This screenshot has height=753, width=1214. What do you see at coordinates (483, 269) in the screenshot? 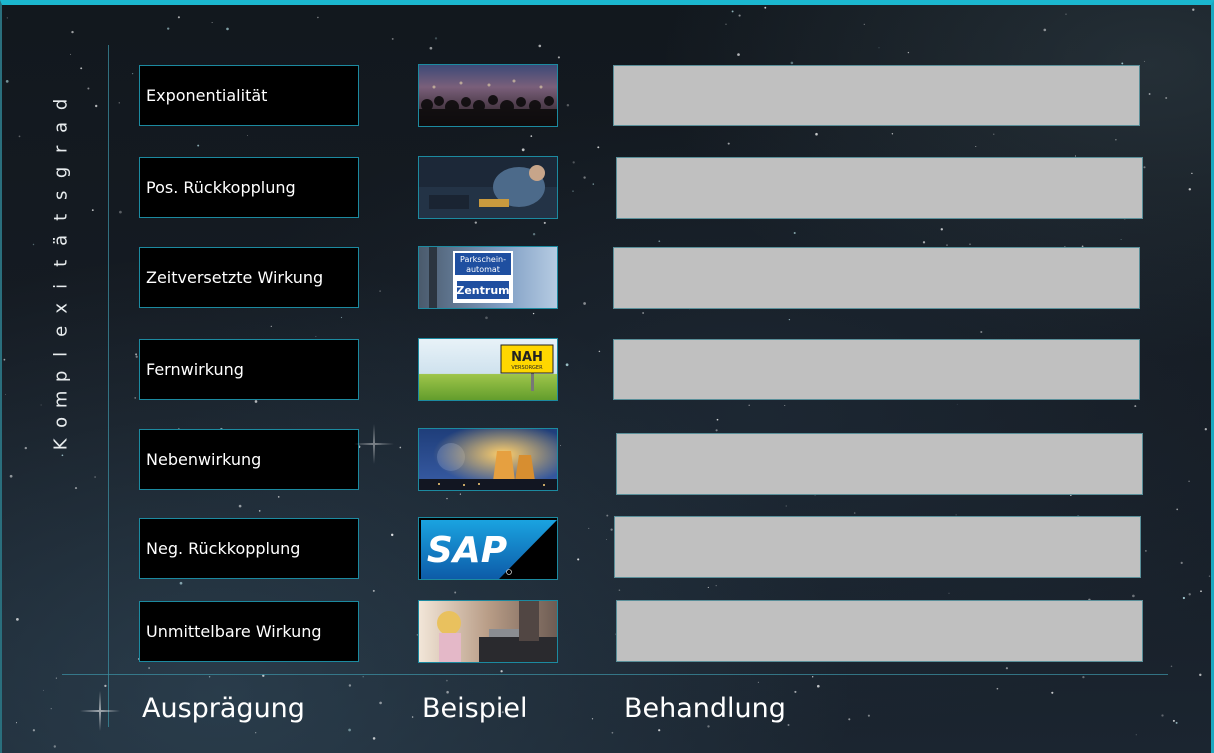
I see `sign-text: automat` at bounding box center [483, 269].